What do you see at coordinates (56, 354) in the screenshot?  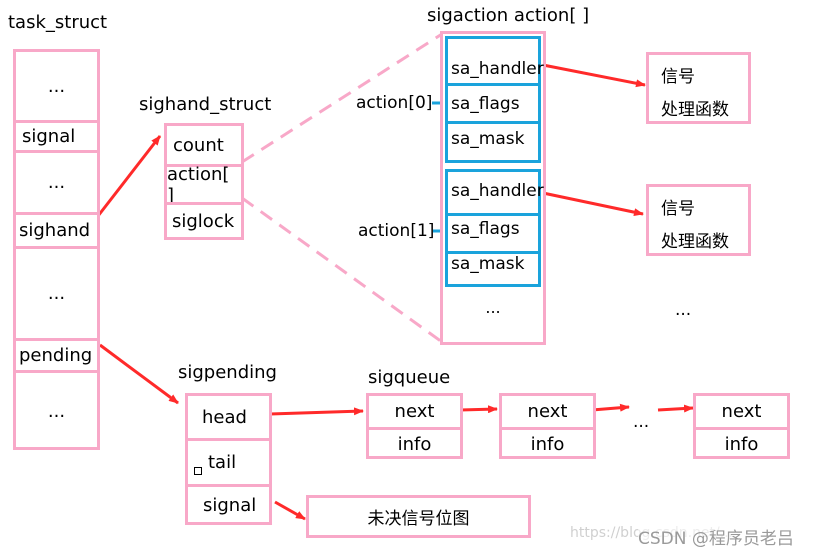 I see `task-field-pending: pending` at bounding box center [56, 354].